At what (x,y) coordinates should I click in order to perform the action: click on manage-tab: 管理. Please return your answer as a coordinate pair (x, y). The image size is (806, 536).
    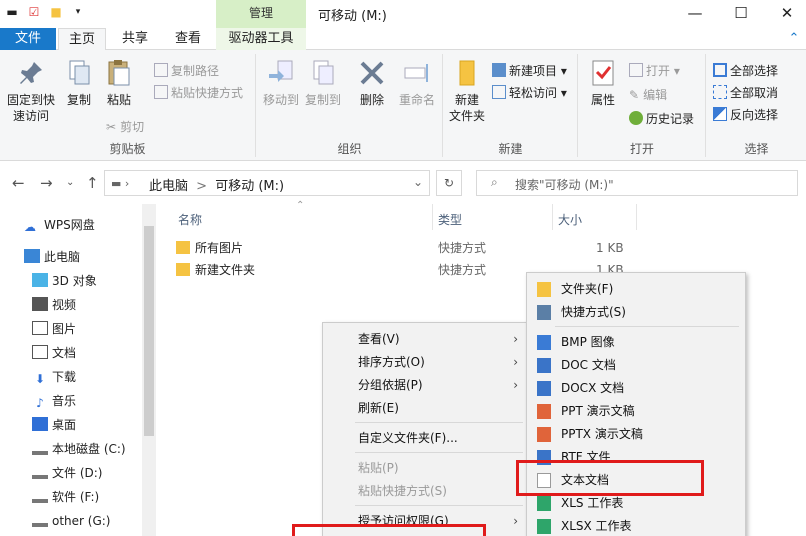
    Looking at the image, I should click on (261, 14).